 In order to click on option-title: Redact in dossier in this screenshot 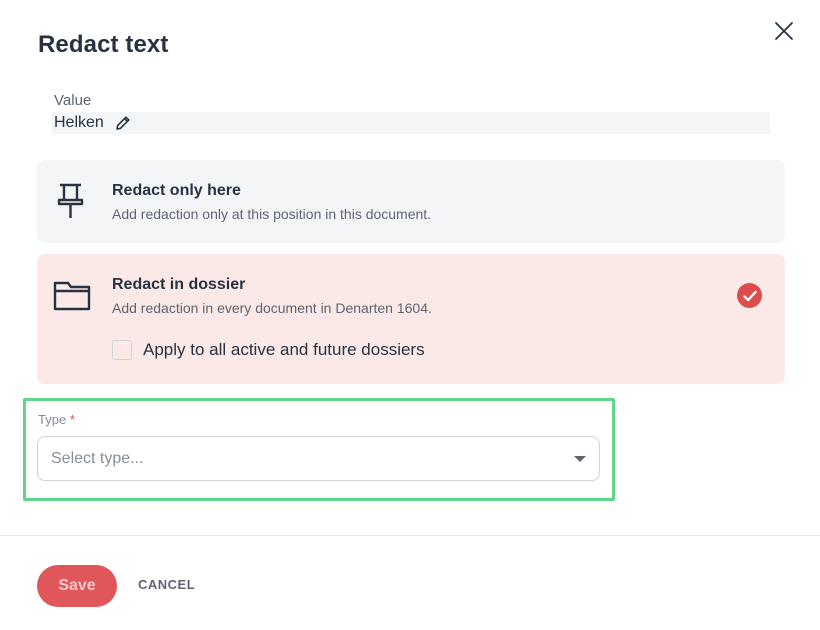, I will do `click(179, 284)`.